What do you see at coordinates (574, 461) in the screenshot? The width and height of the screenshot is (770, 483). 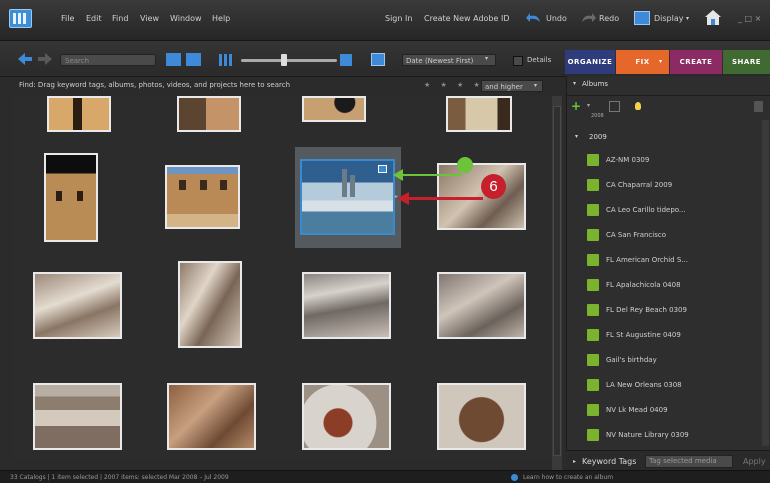 I see `keyword-tags-expand-icon: ▸` at bounding box center [574, 461].